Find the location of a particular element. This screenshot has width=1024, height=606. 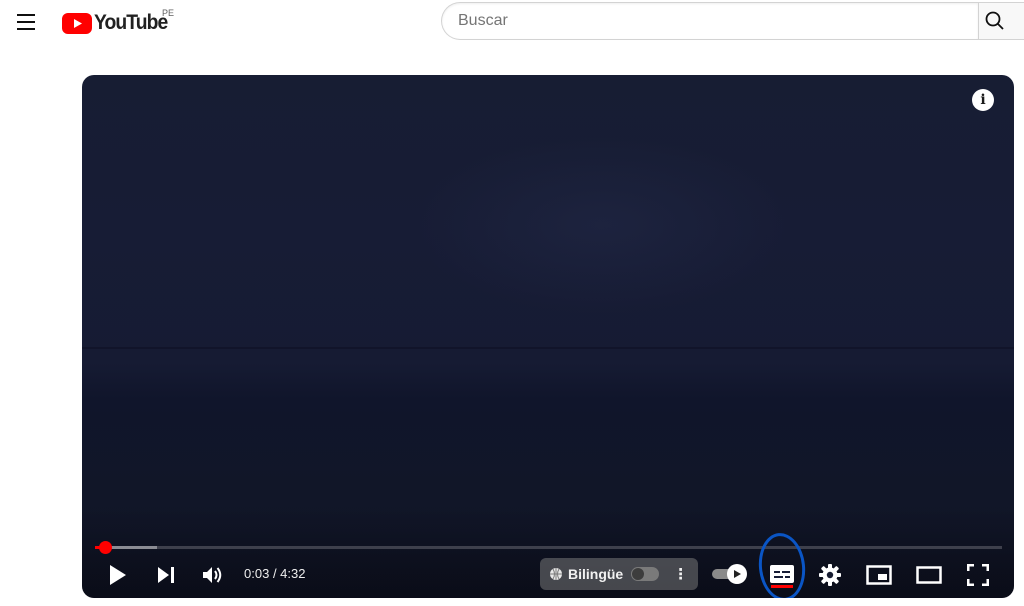

bilingual-label: Bilingüe is located at coordinates (596, 574).